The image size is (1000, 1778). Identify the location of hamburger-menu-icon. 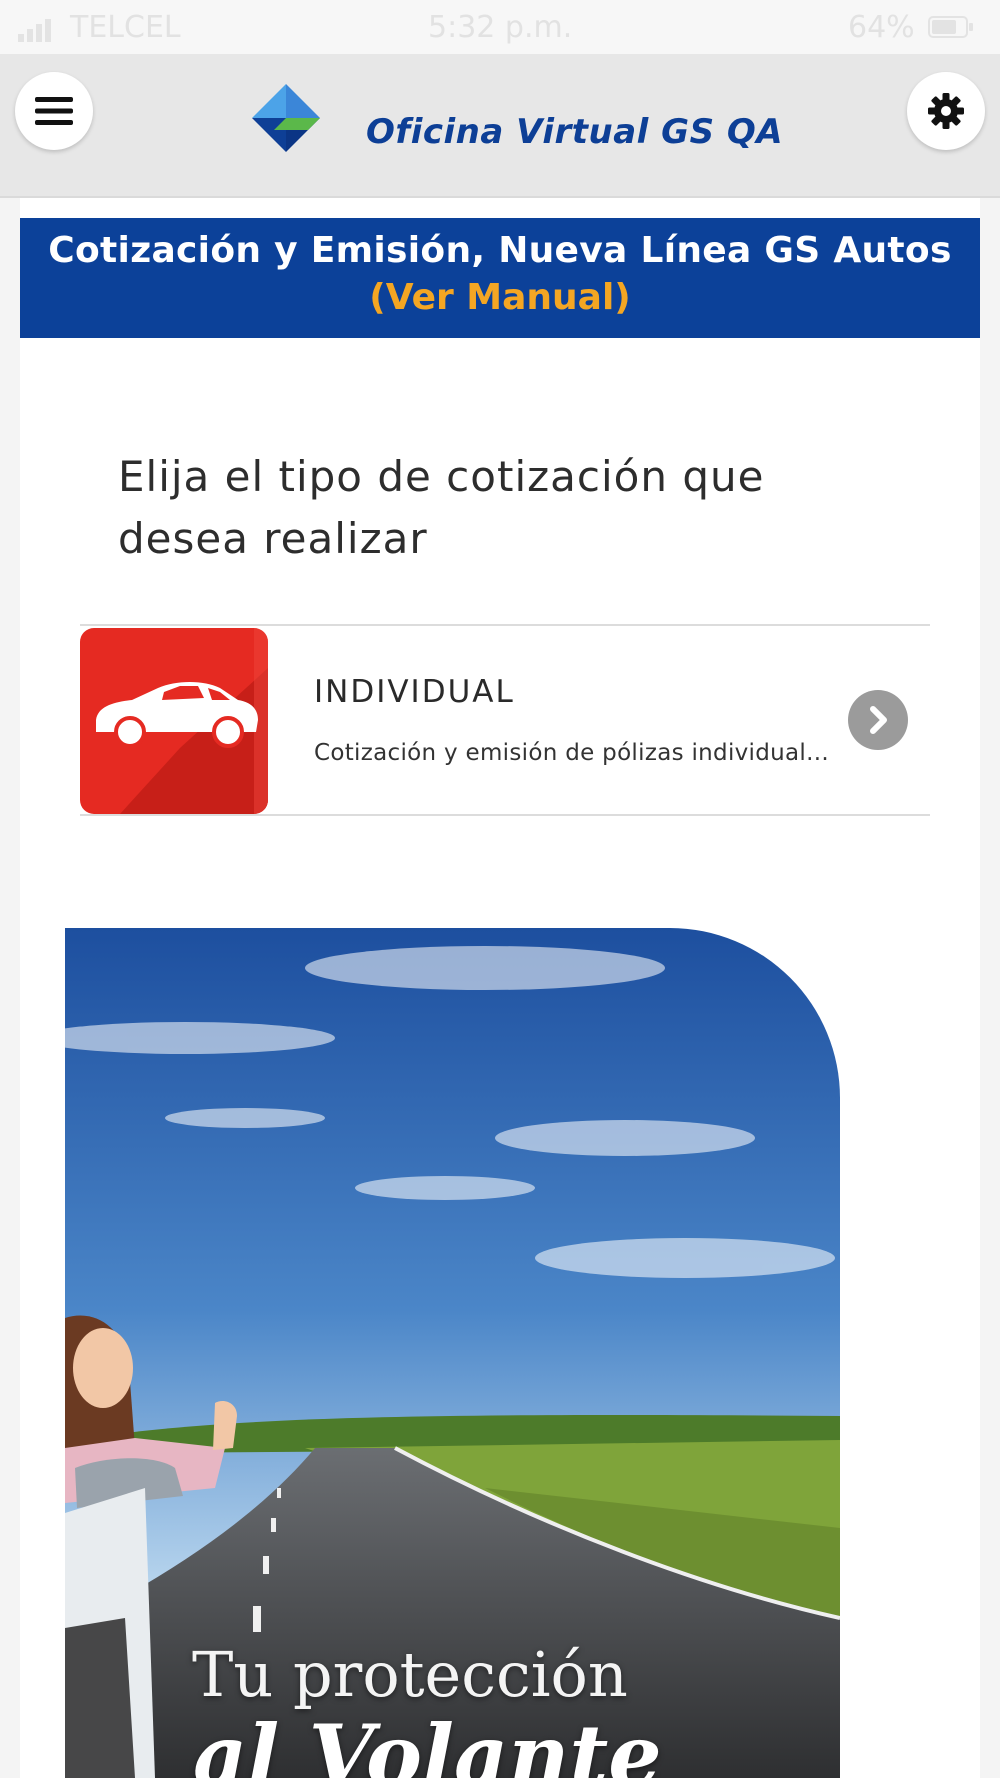
(54, 111).